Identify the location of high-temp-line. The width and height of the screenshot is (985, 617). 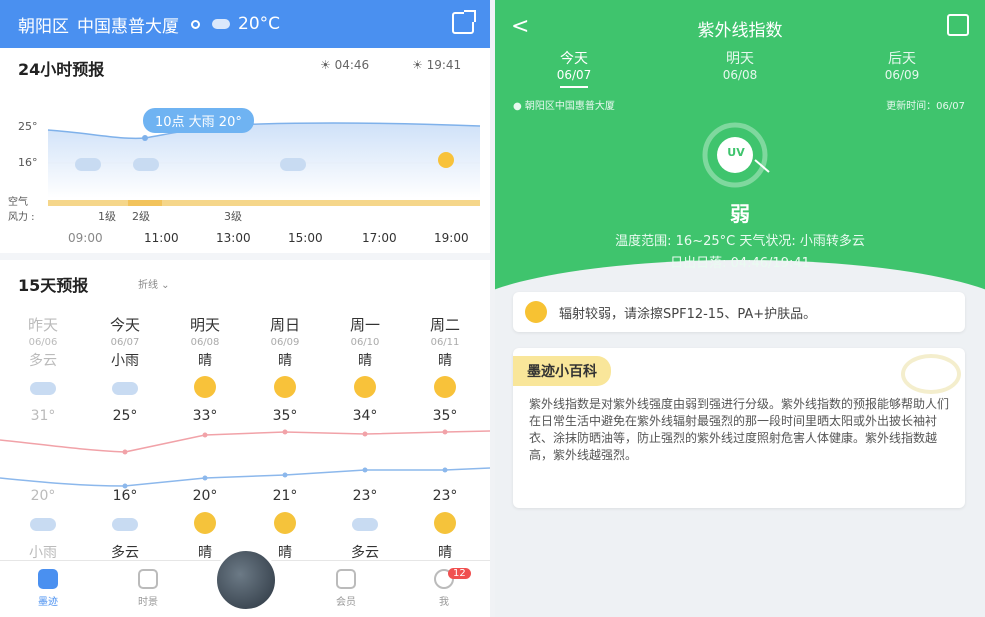
(245, 441).